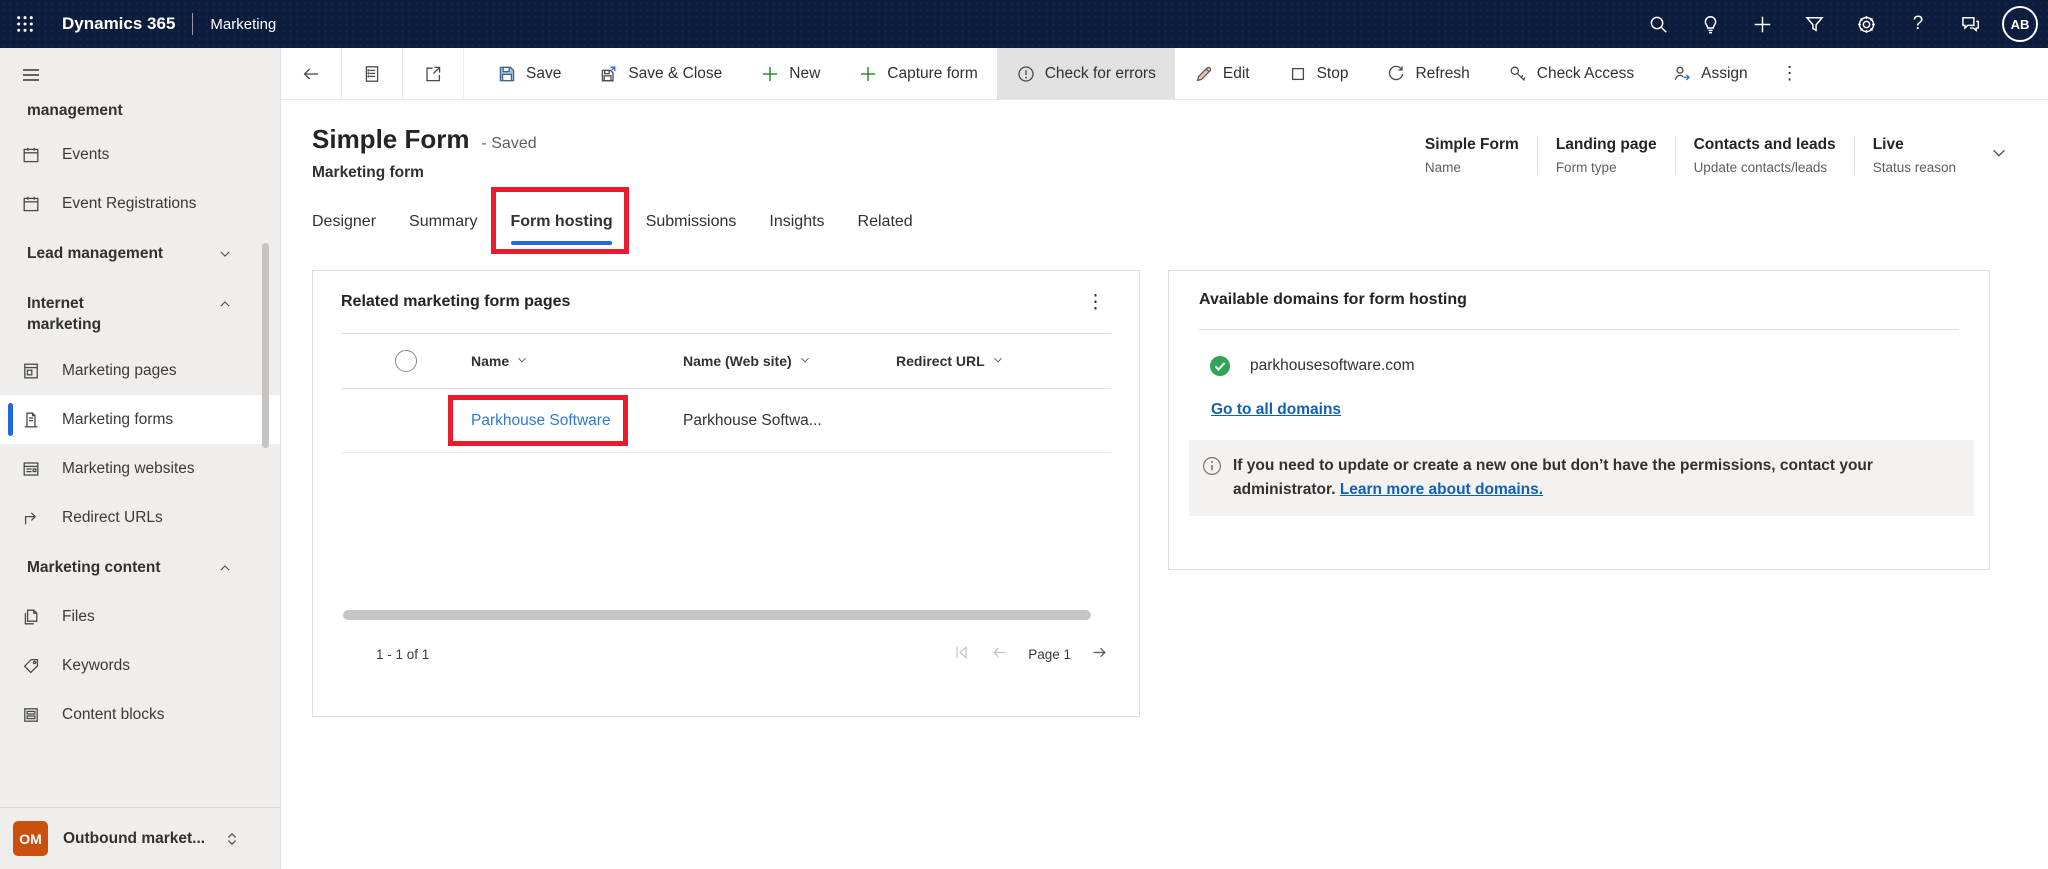  I want to click on sidebar-group-label: Lead management, so click(95, 253).